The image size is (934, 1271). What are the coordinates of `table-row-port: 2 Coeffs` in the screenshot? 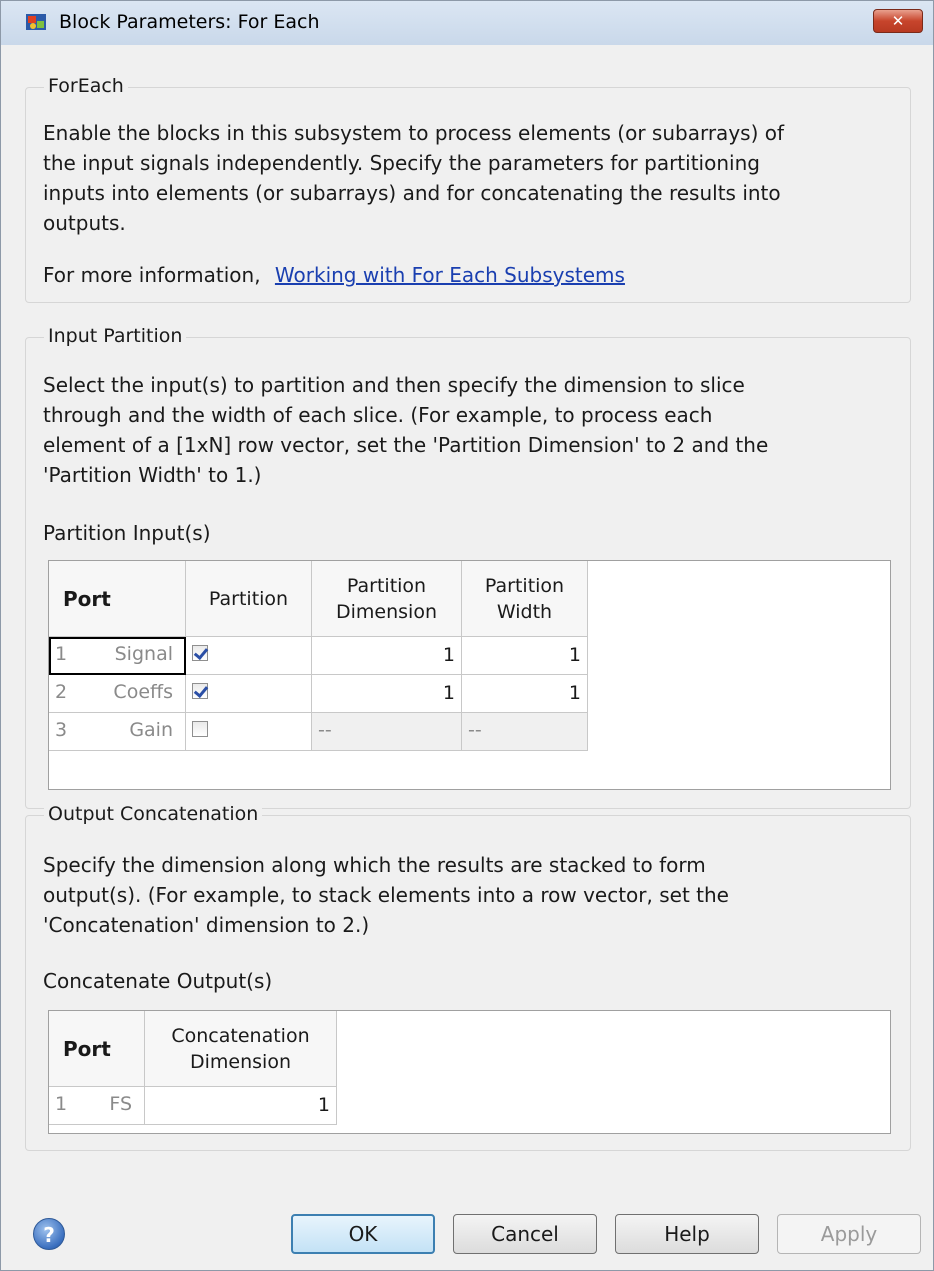 It's located at (117, 694).